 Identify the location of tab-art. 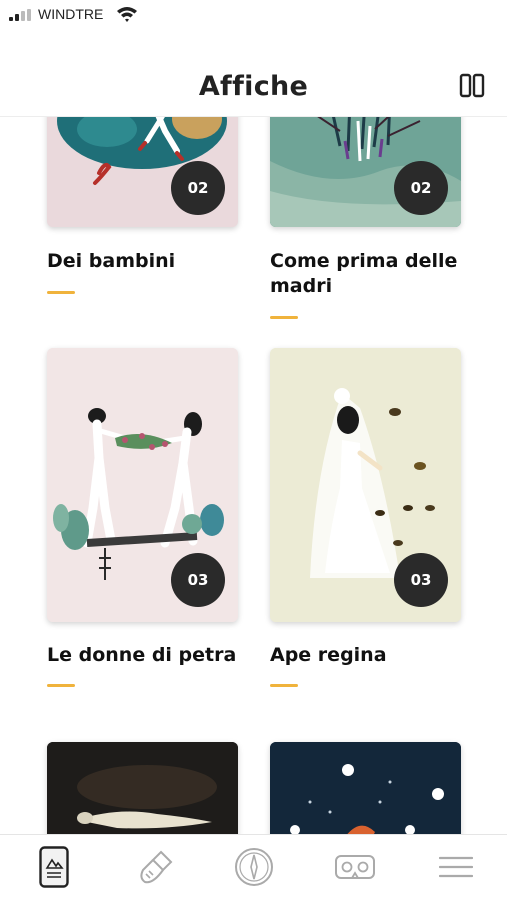
(156, 867).